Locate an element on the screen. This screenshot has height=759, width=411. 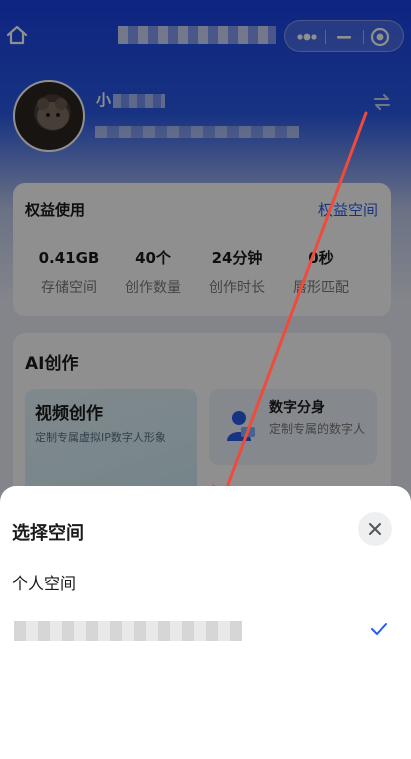
option-personal-space: 个人空间 is located at coordinates (44, 582).